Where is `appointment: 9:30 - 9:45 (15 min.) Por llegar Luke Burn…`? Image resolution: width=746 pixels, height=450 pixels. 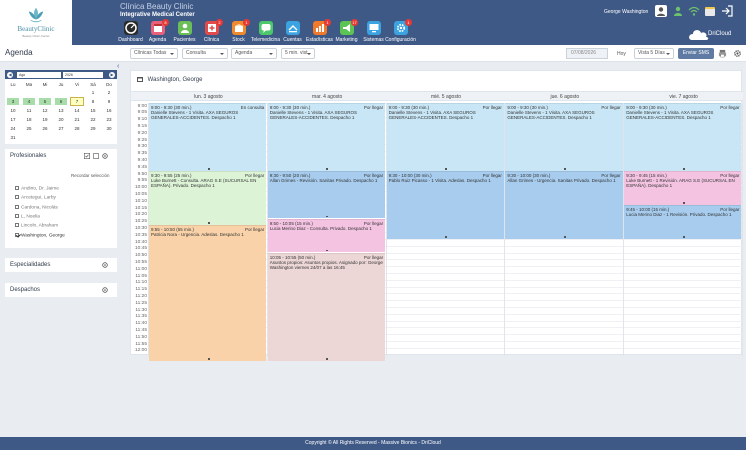 appointment: 9:30 - 9:45 (15 min.) Por llegar Luke Burn… is located at coordinates (683, 188).